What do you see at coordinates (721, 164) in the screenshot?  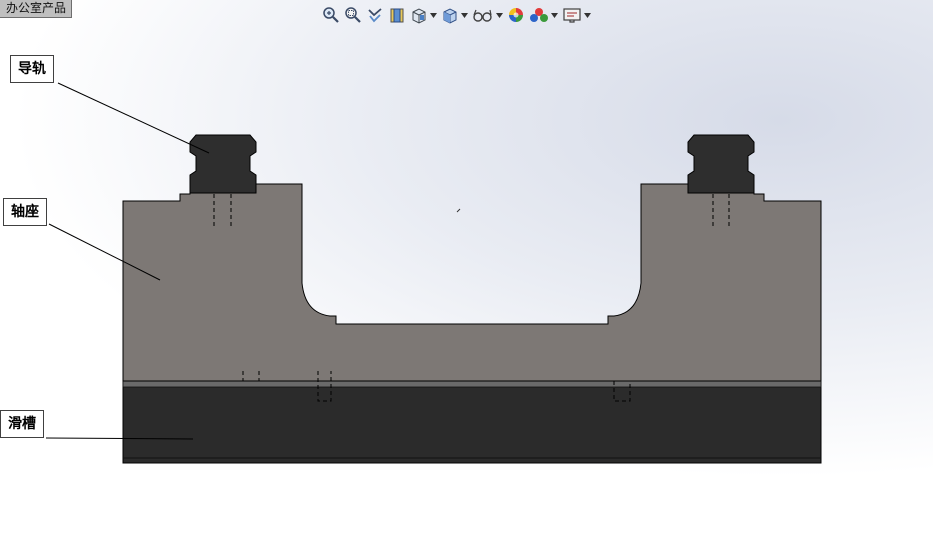 I see `right-rail-part` at bounding box center [721, 164].